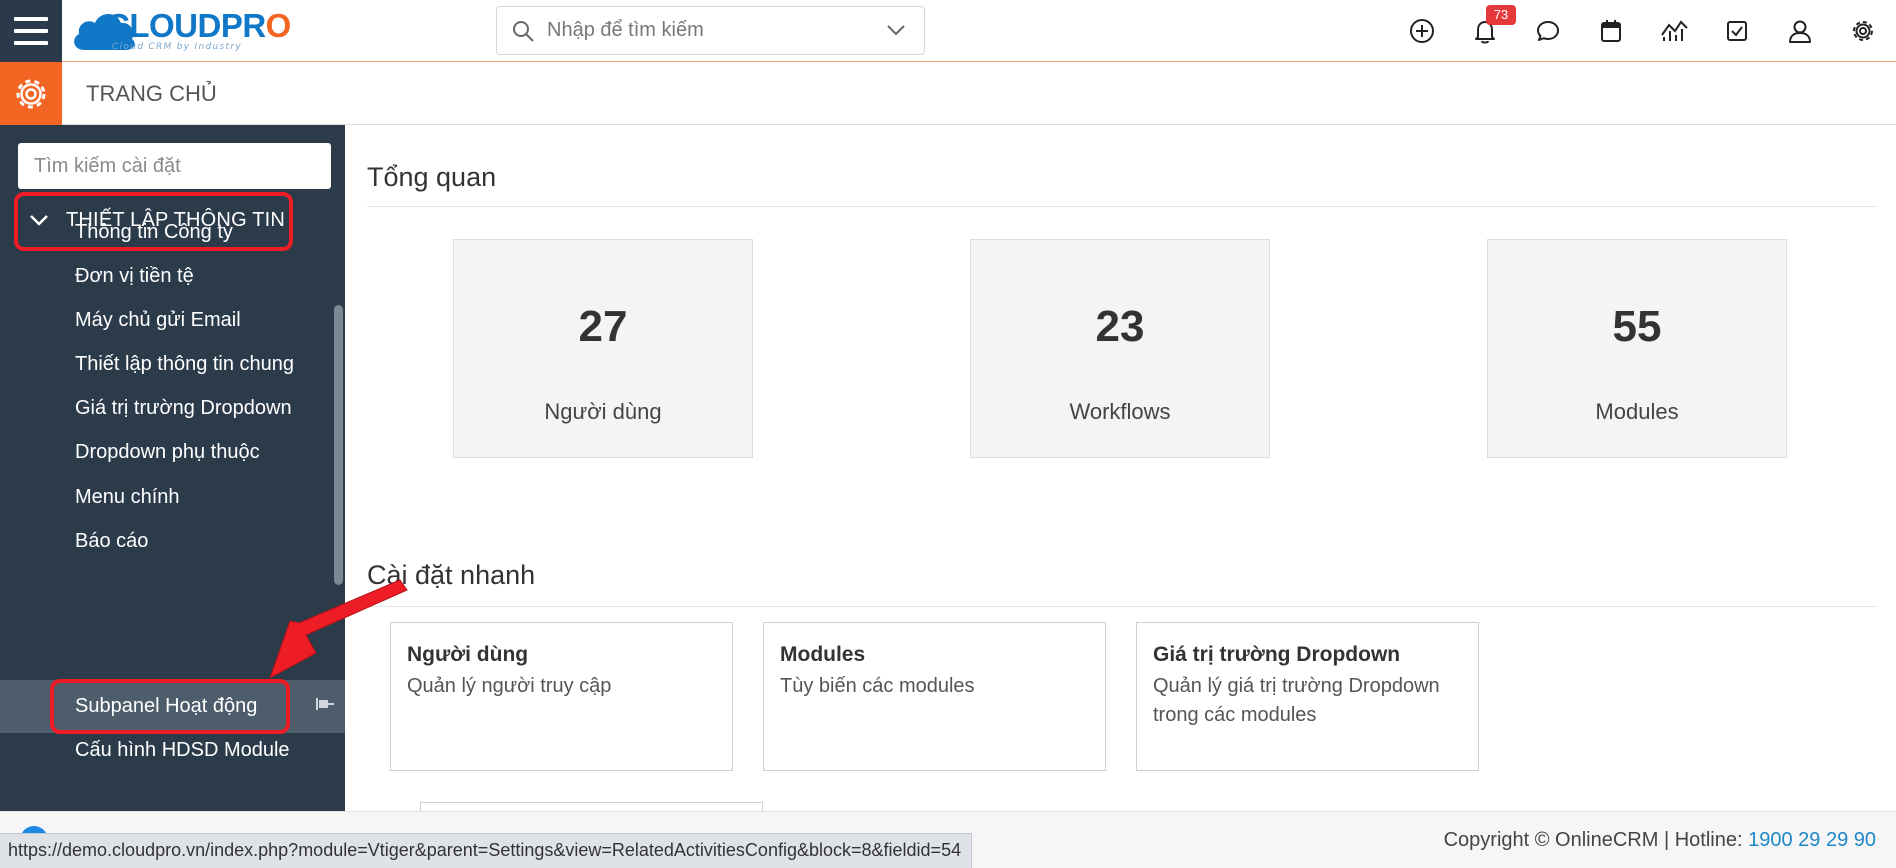 This screenshot has height=868, width=1896. What do you see at coordinates (1637, 326) in the screenshot?
I see `stat-value: 55` at bounding box center [1637, 326].